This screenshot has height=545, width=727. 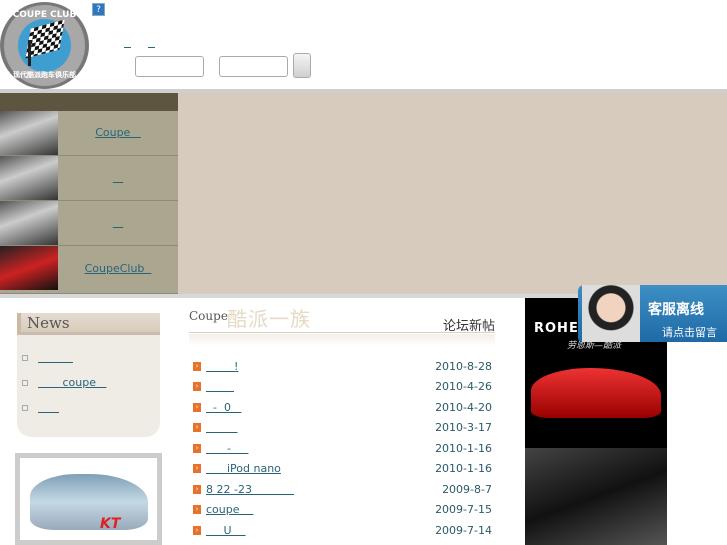 What do you see at coordinates (226, 530) in the screenshot?
I see `post-link: U` at bounding box center [226, 530].